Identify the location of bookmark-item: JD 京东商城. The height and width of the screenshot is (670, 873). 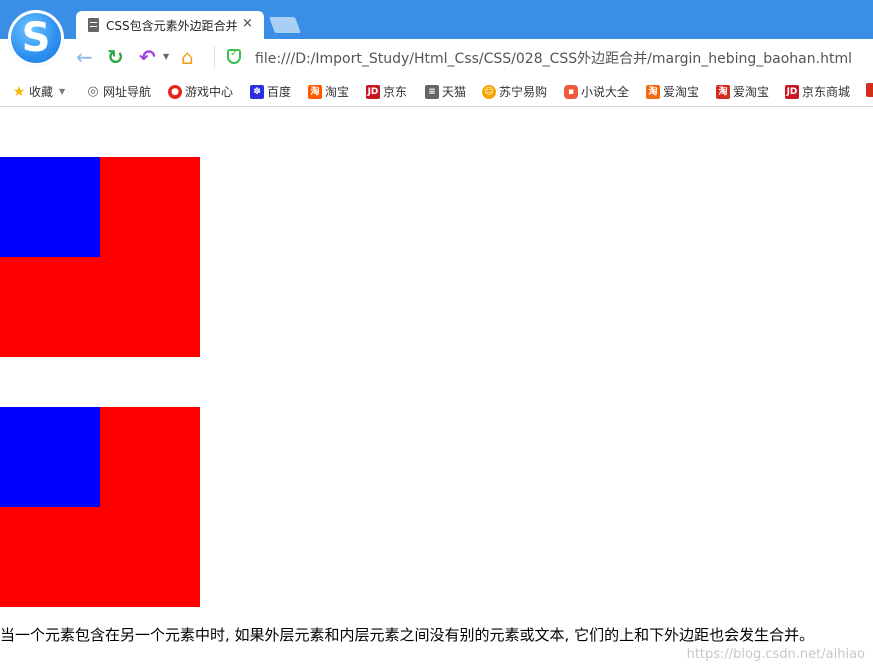
(817, 91).